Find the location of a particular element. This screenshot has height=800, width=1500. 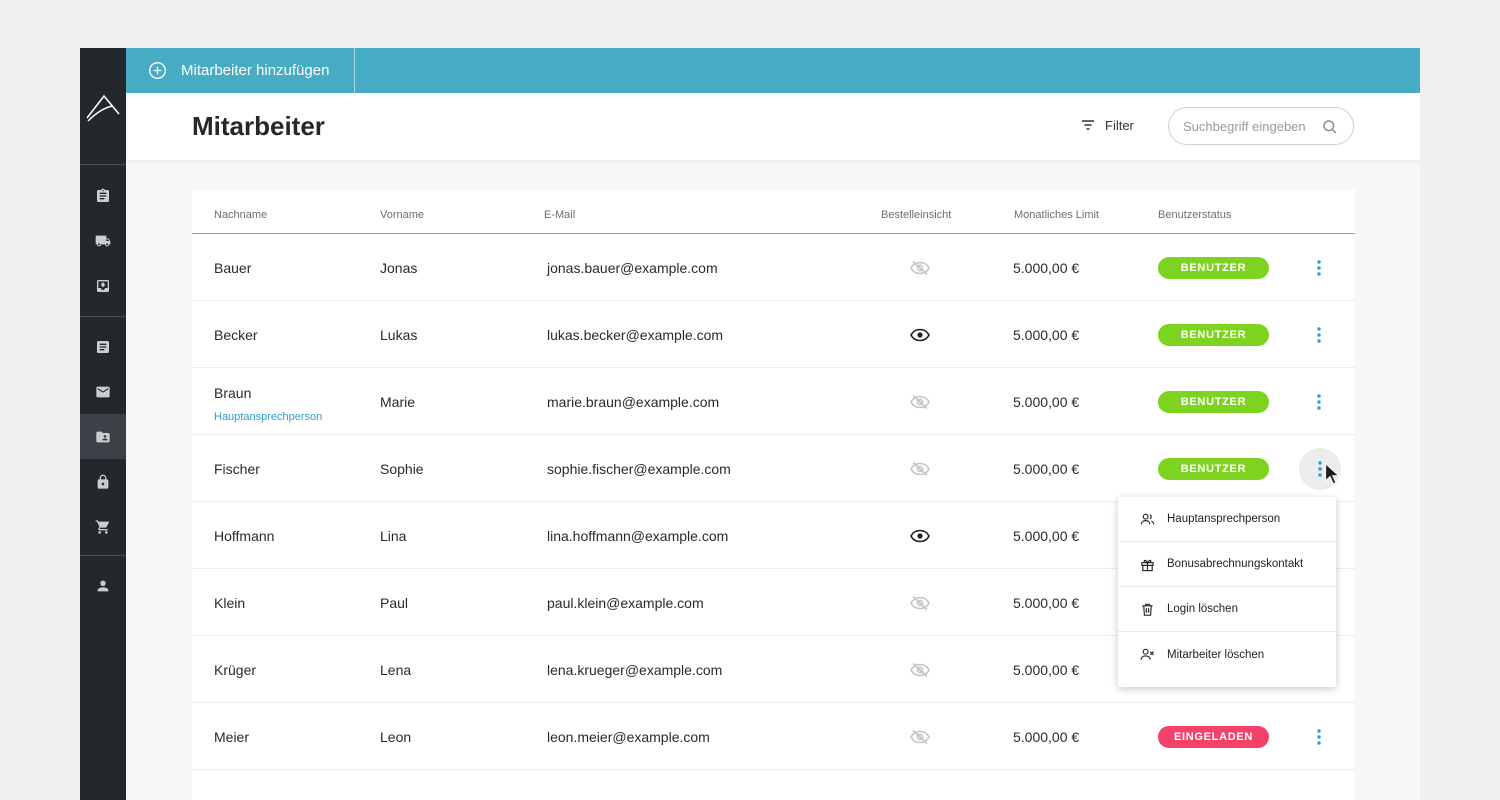

column-header-monthly-limit: Monatliches Limit is located at coordinates (1056, 215).